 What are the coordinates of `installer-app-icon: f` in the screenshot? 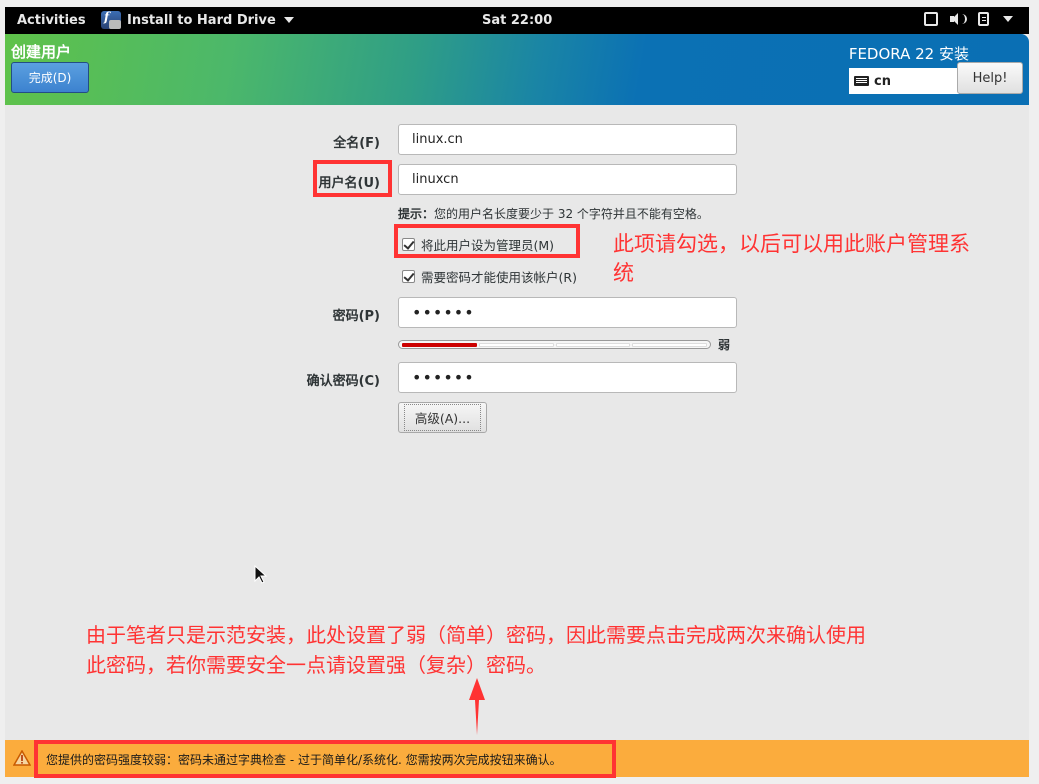 It's located at (111, 19).